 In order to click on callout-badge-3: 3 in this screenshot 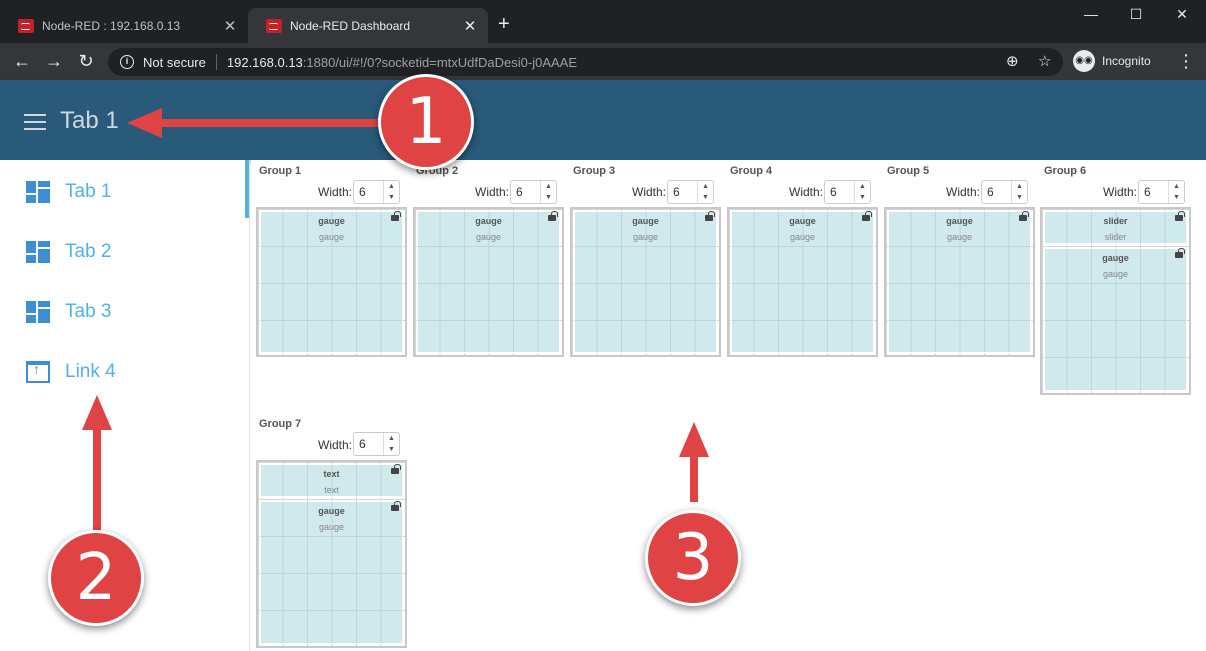, I will do `click(693, 558)`.